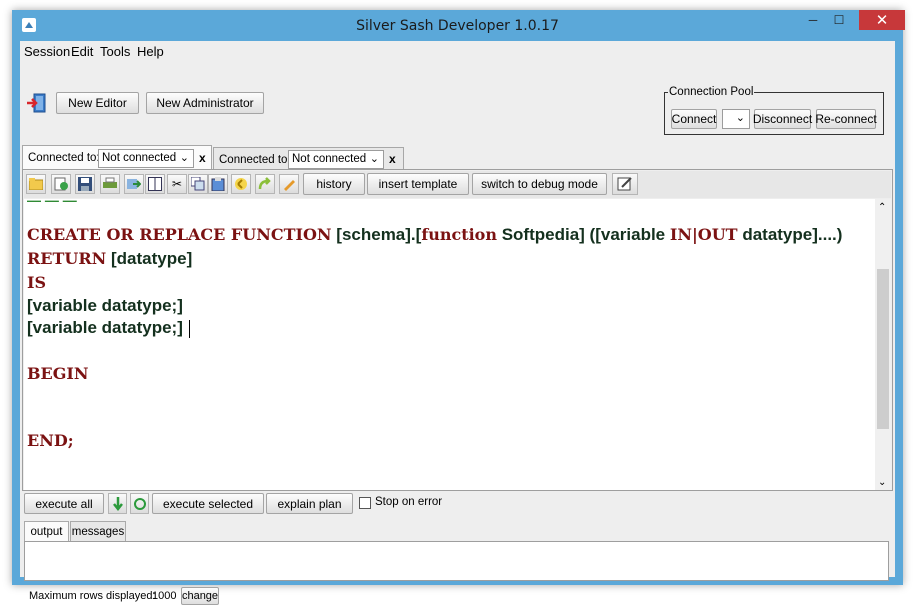  What do you see at coordinates (839, 20) in the screenshot?
I see `maximize-button: ☐` at bounding box center [839, 20].